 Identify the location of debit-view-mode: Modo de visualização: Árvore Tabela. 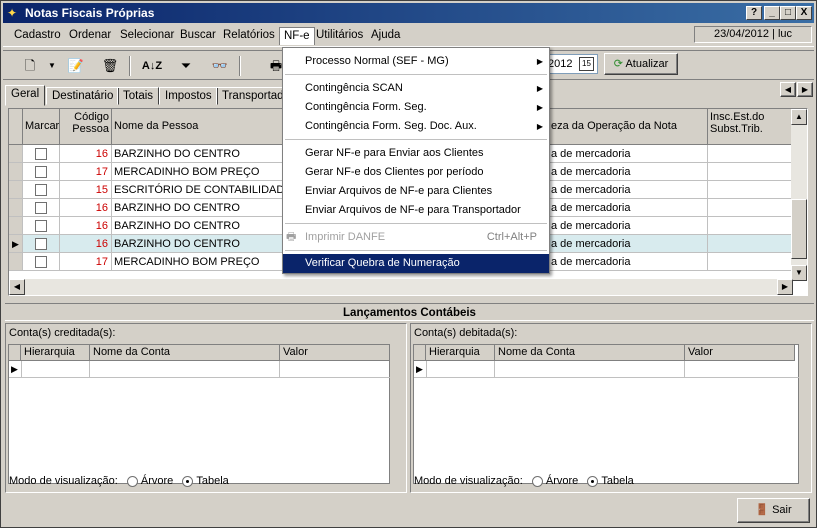
(524, 481).